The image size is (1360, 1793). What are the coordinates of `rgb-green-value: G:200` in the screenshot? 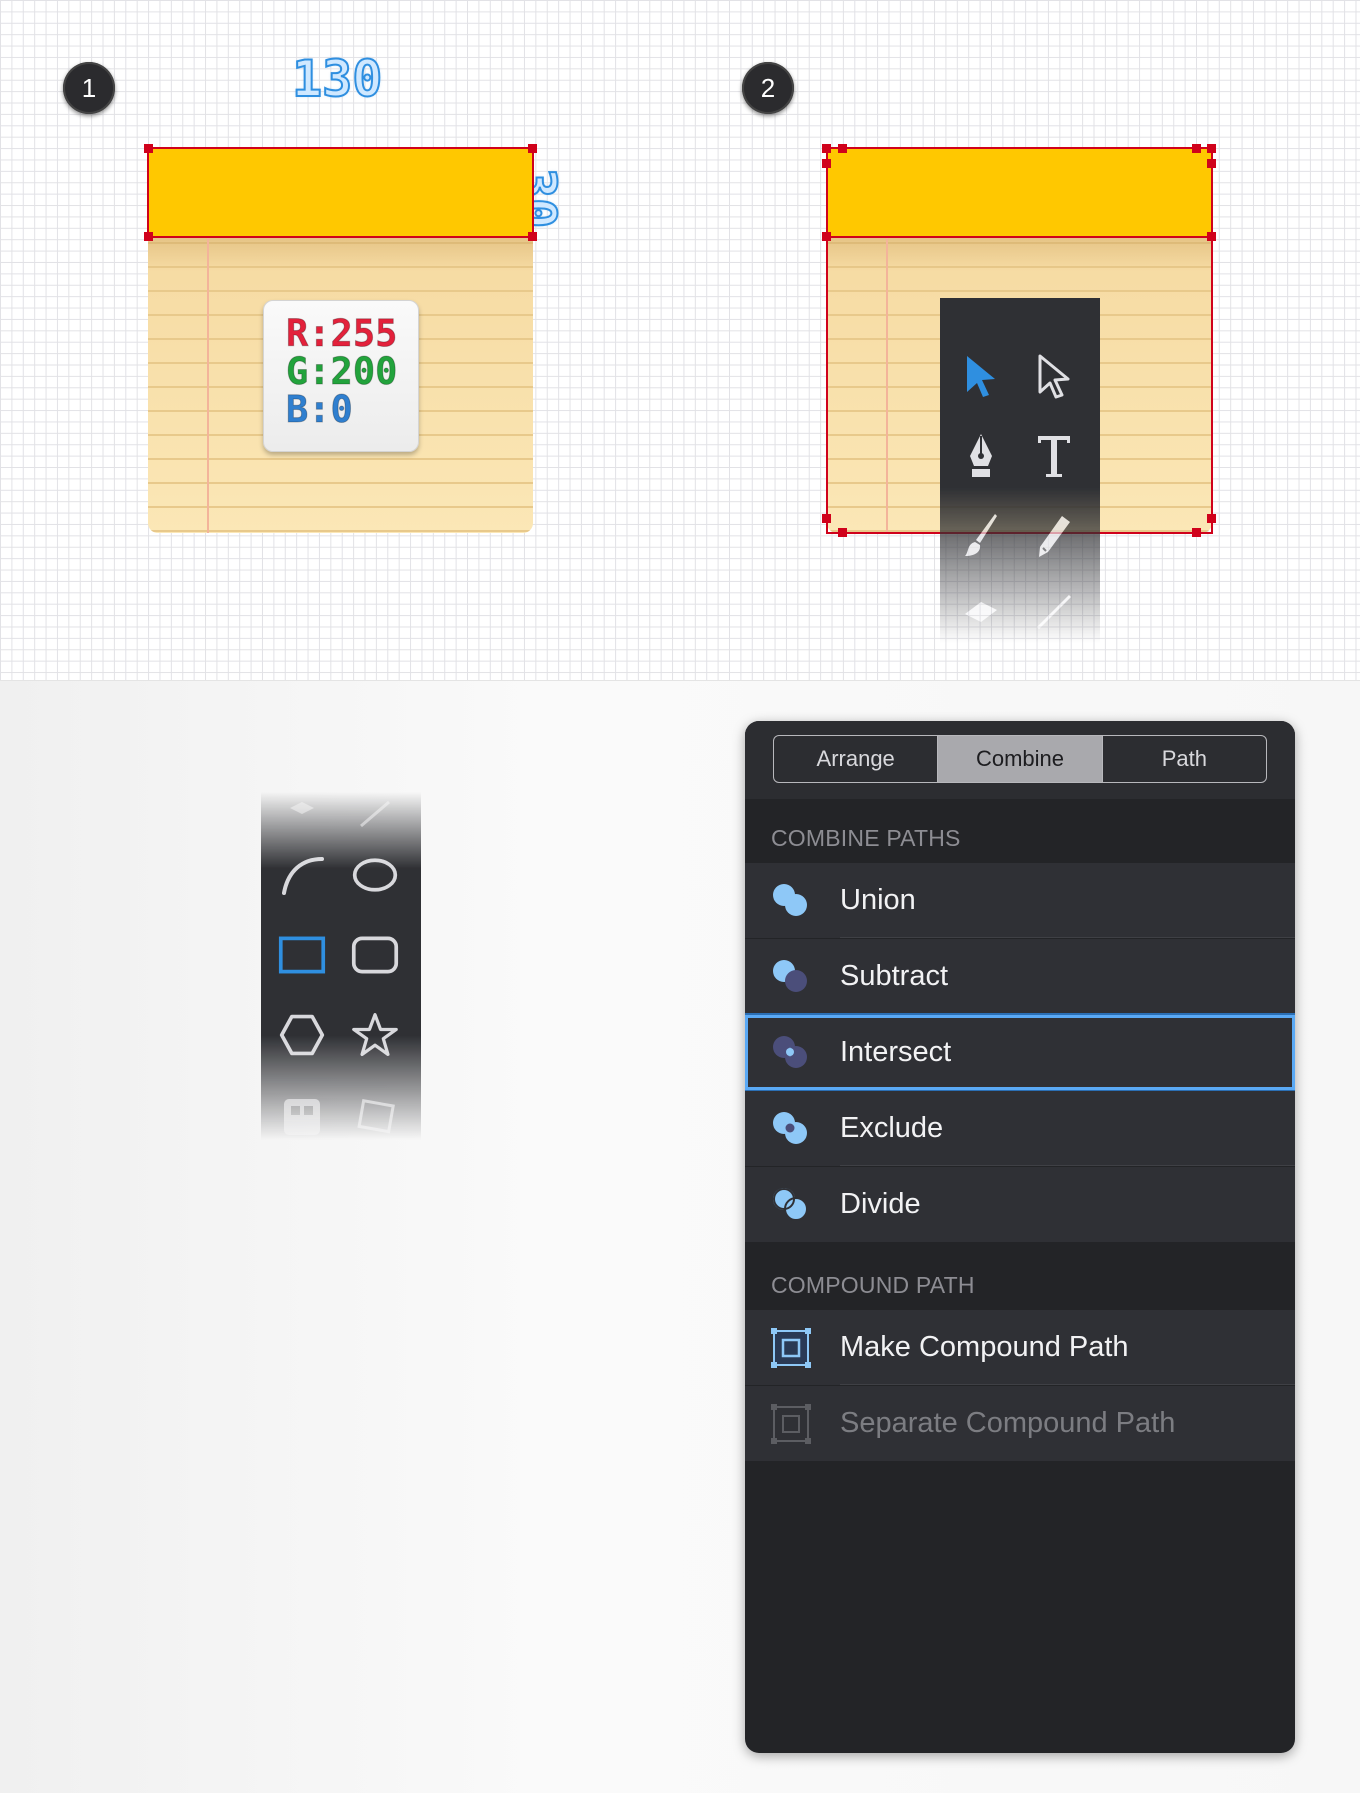 It's located at (342, 371).